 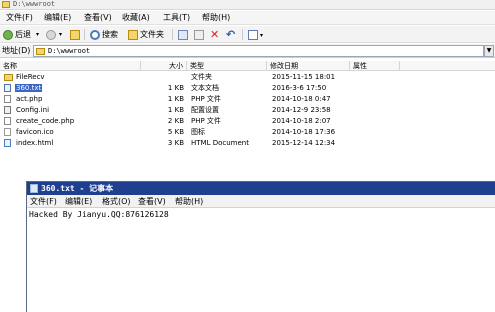 What do you see at coordinates (110, 34) in the screenshot?
I see `search-label: 搜索` at bounding box center [110, 34].